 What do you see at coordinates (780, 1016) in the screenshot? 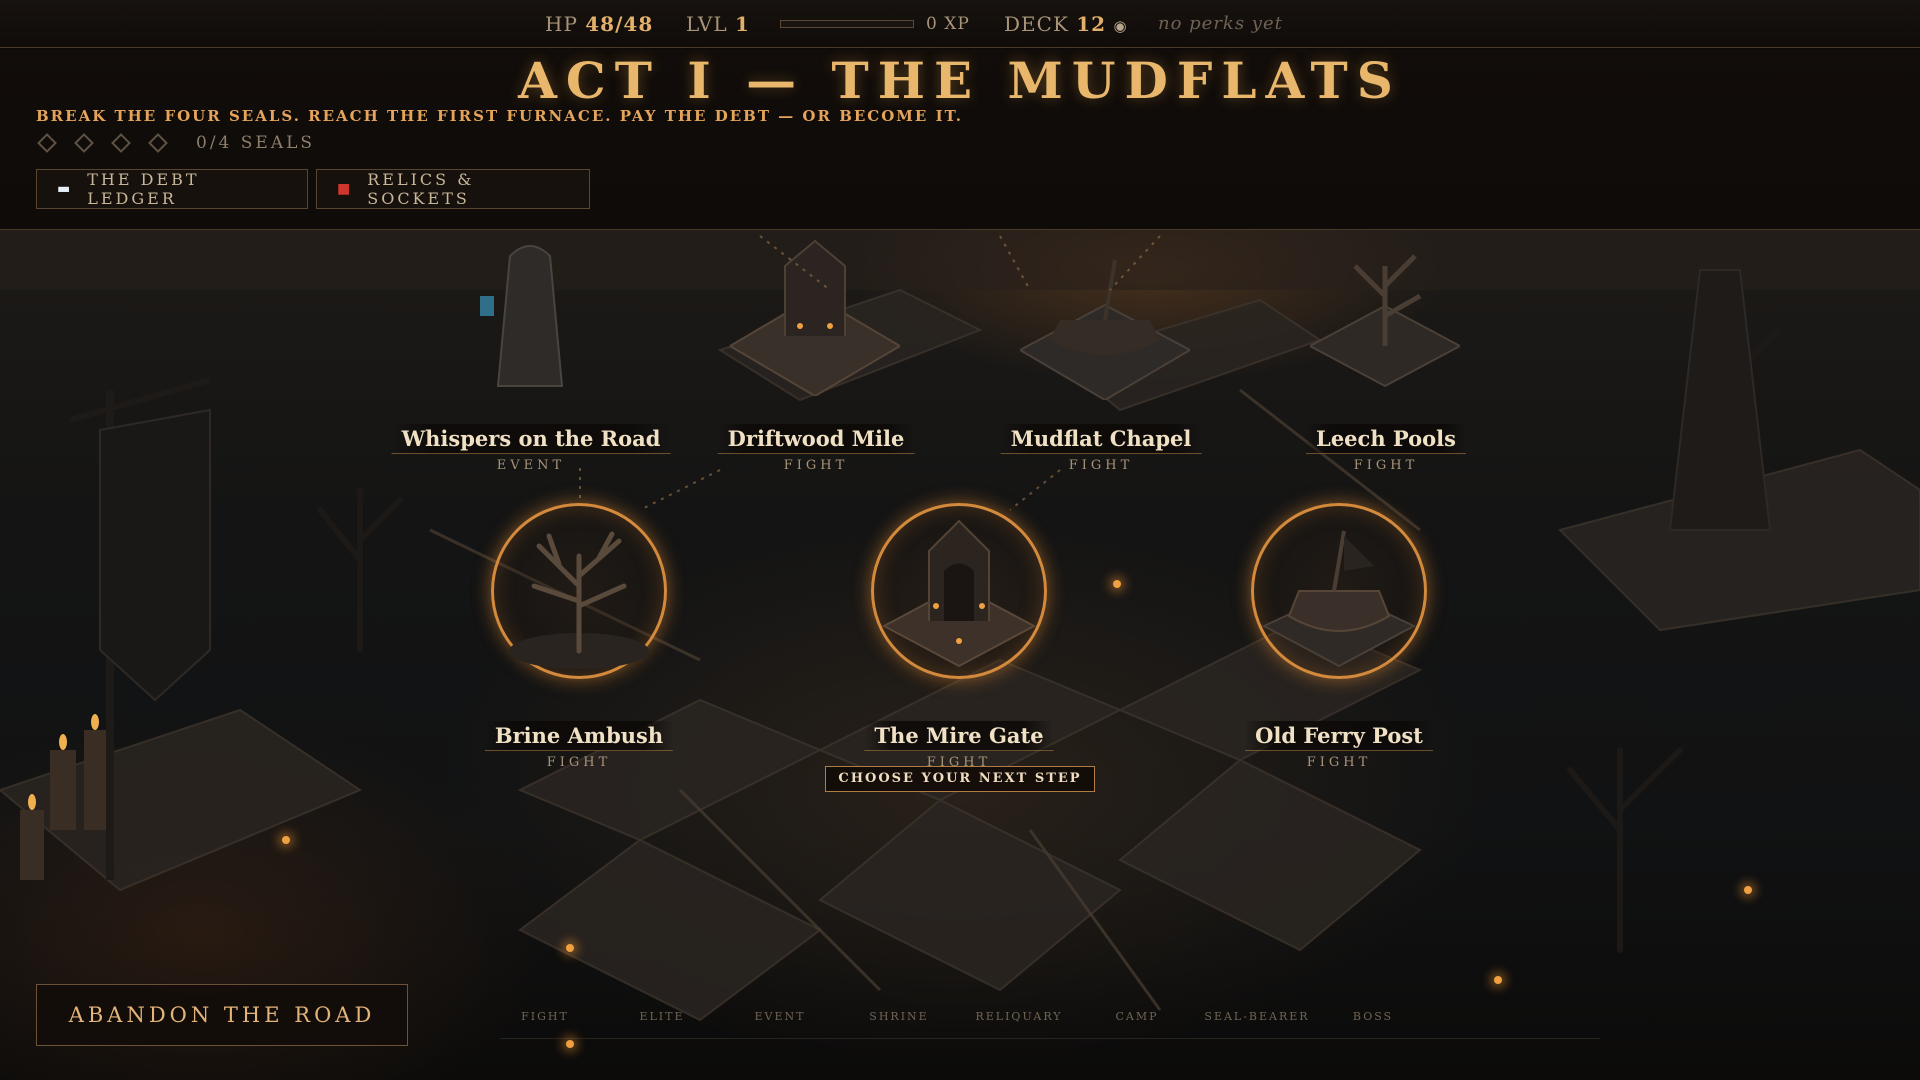
I see `legend-event: EVENT` at bounding box center [780, 1016].